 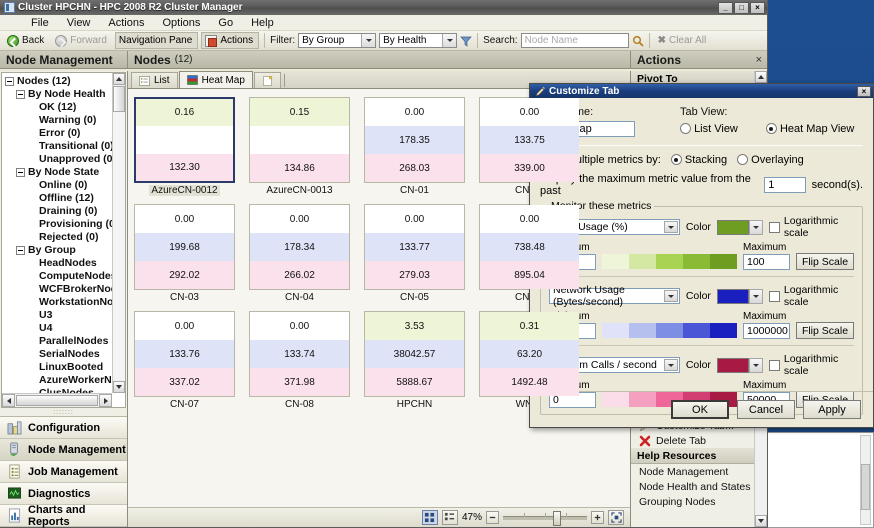 What do you see at coordinates (184, 146) in the screenshot?
I see `heat-map-cell: 0.16 132.30 AzureCN-0012` at bounding box center [184, 146].